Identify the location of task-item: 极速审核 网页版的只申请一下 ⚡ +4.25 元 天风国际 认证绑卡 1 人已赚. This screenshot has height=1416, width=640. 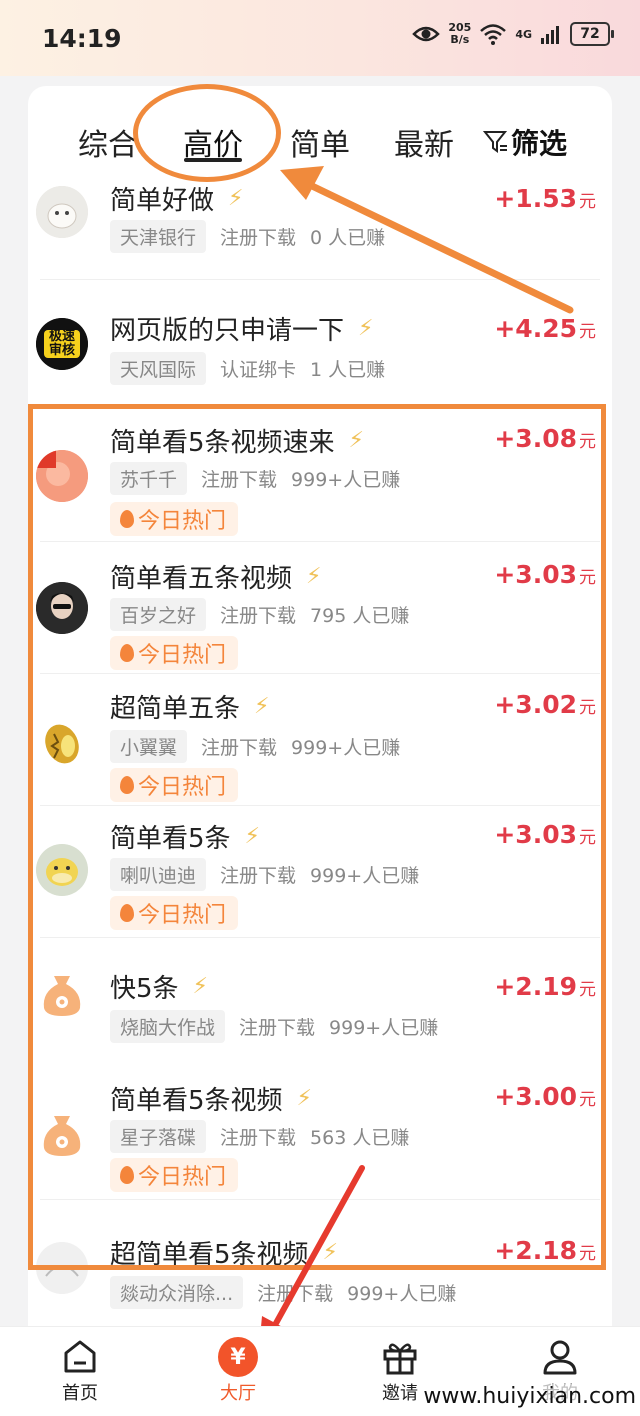
(320, 341).